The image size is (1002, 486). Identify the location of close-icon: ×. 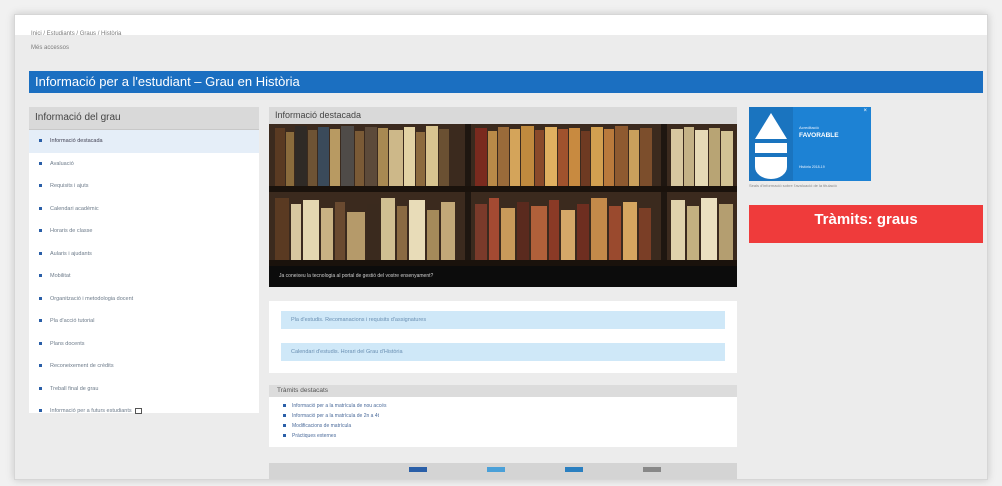
(865, 111).